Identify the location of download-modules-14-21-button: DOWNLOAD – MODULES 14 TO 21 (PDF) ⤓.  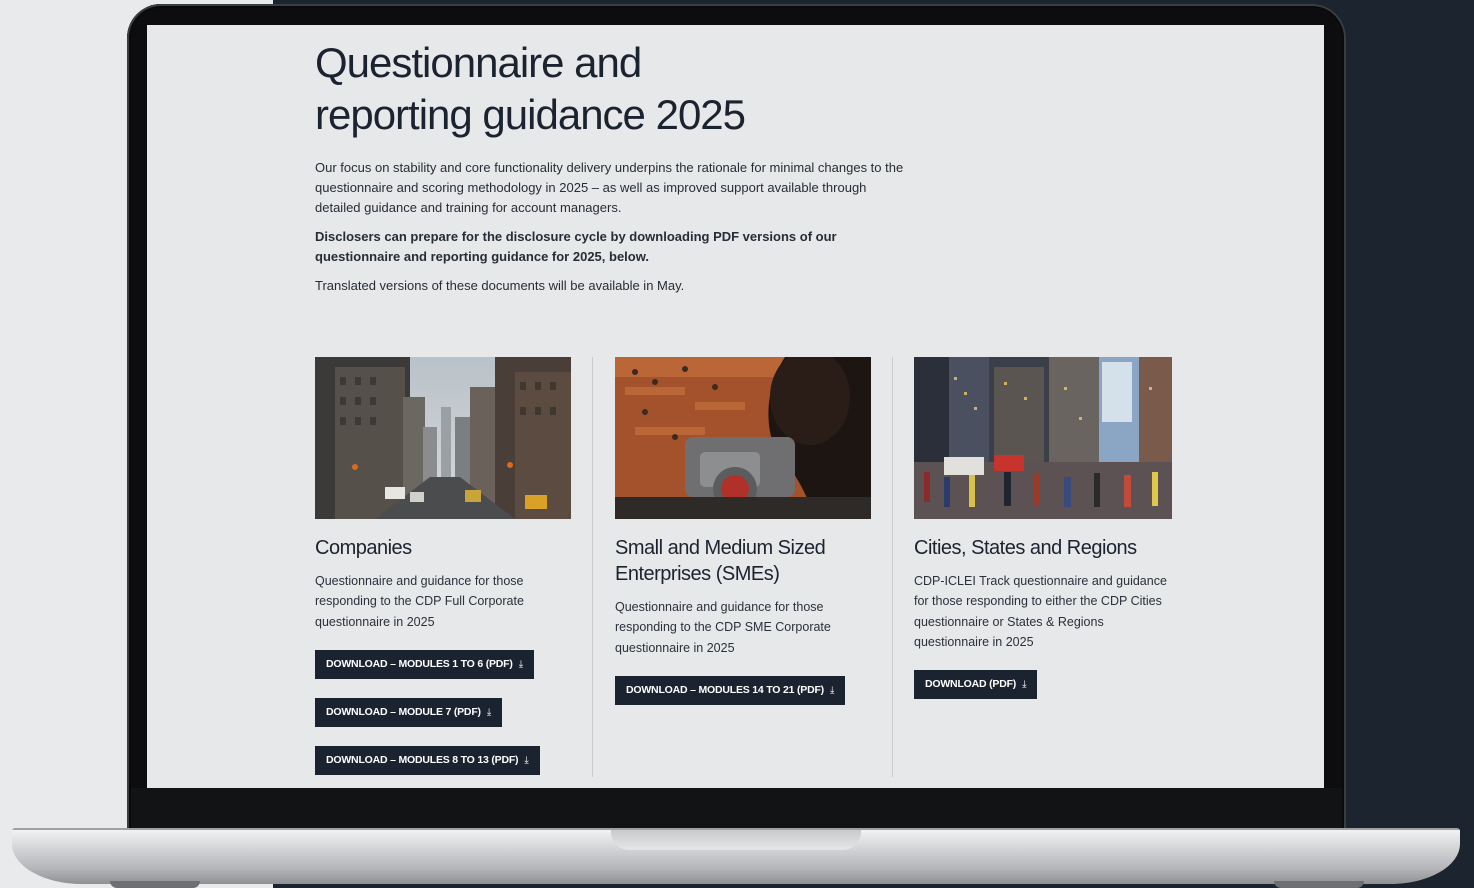
(730, 690).